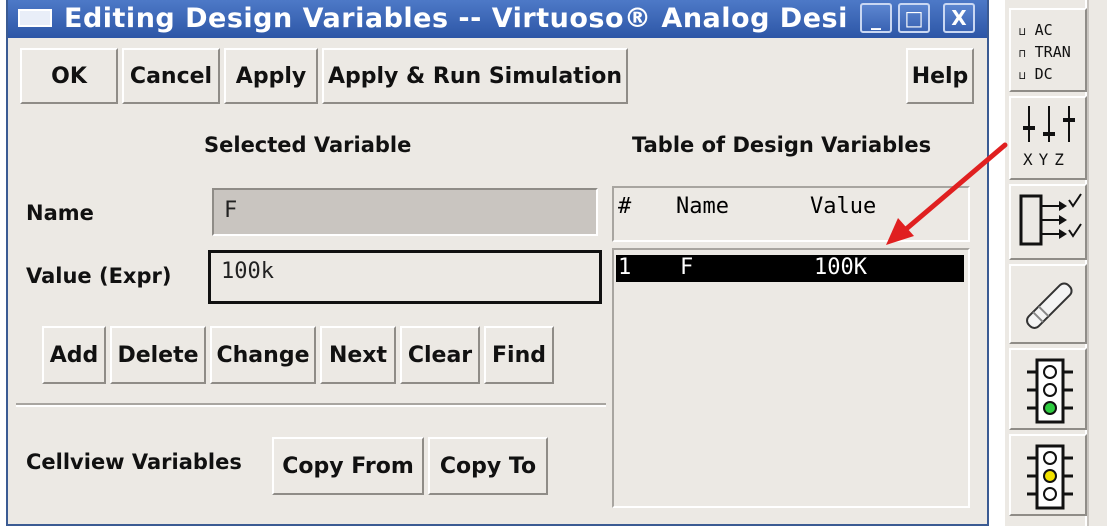  Describe the element at coordinates (358, 355) in the screenshot. I see `next-button: Next` at that location.